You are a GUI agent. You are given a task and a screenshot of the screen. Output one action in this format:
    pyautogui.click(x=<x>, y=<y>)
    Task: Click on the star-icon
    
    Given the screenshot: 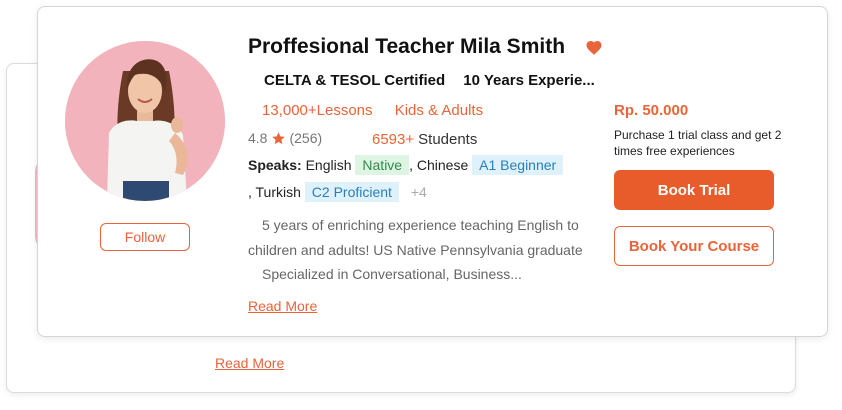 What is the action you would take?
    pyautogui.click(x=279, y=137)
    